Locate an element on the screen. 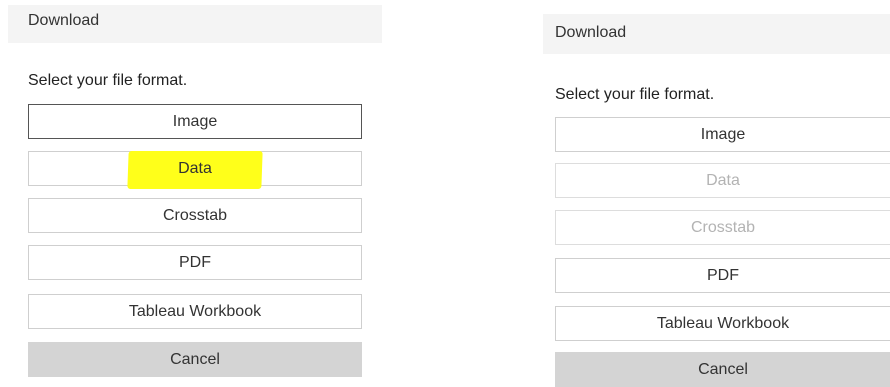 This screenshot has width=890, height=387. data-option-button-disabled: Data is located at coordinates (722, 180).